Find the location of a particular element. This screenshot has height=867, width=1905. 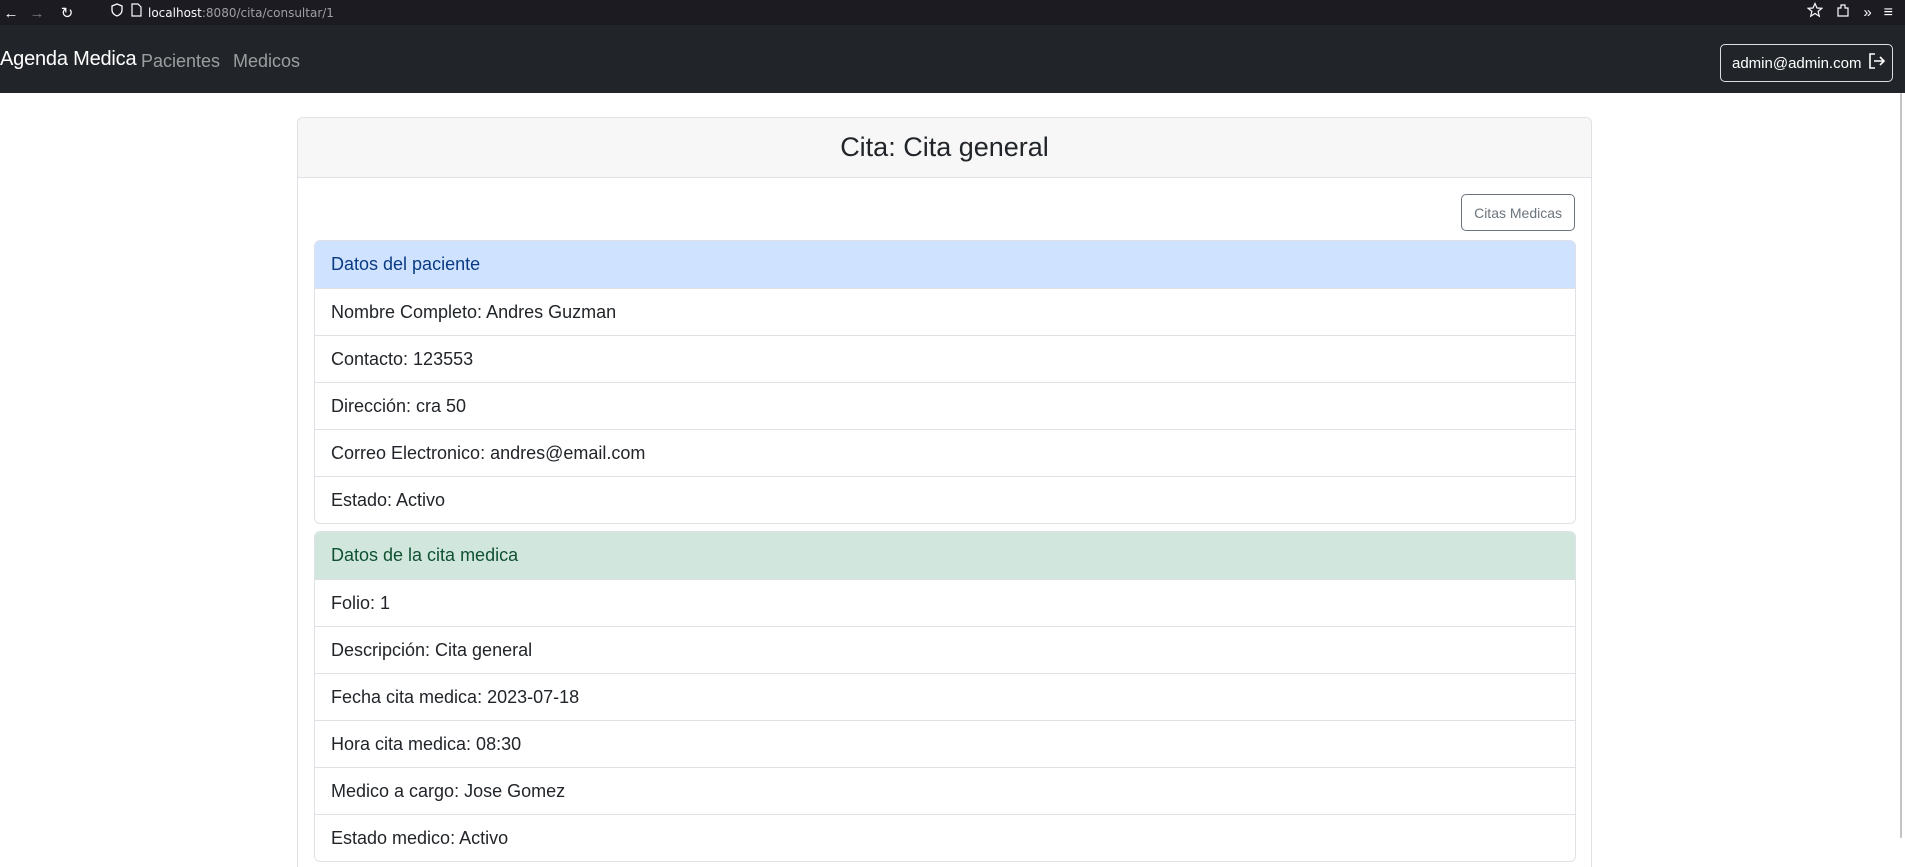

patient-contact: Contacto: 123553 is located at coordinates (945, 358).